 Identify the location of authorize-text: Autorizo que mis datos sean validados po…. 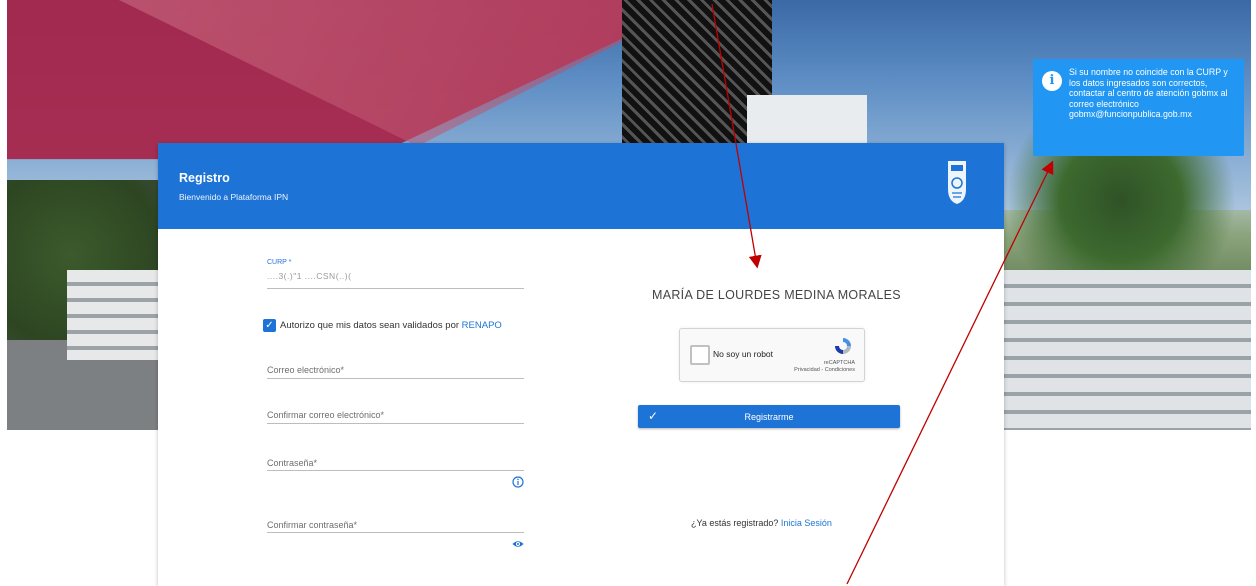
(370, 325).